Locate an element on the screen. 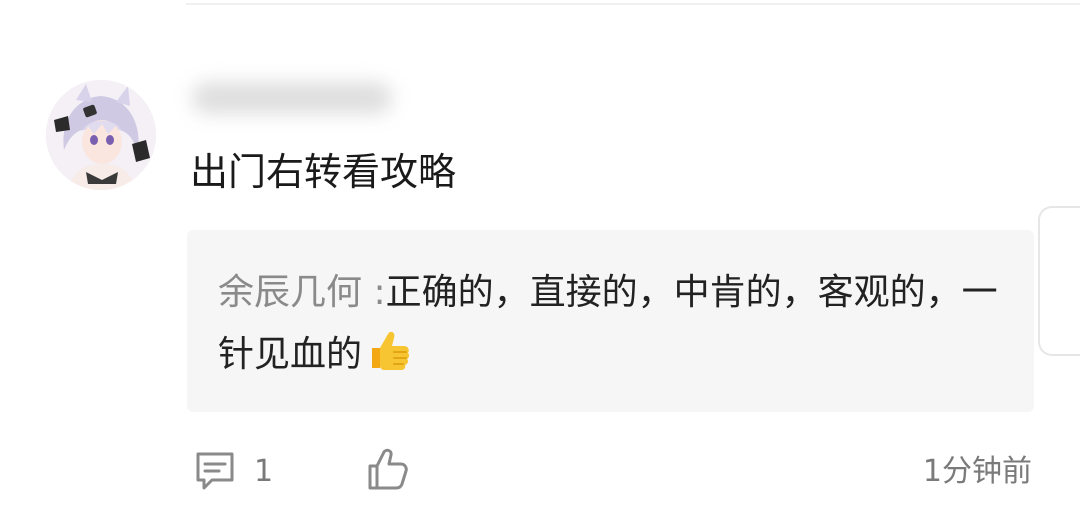 The width and height of the screenshot is (1080, 524). comment-timestamp: 1分钟前 is located at coordinates (977, 471).